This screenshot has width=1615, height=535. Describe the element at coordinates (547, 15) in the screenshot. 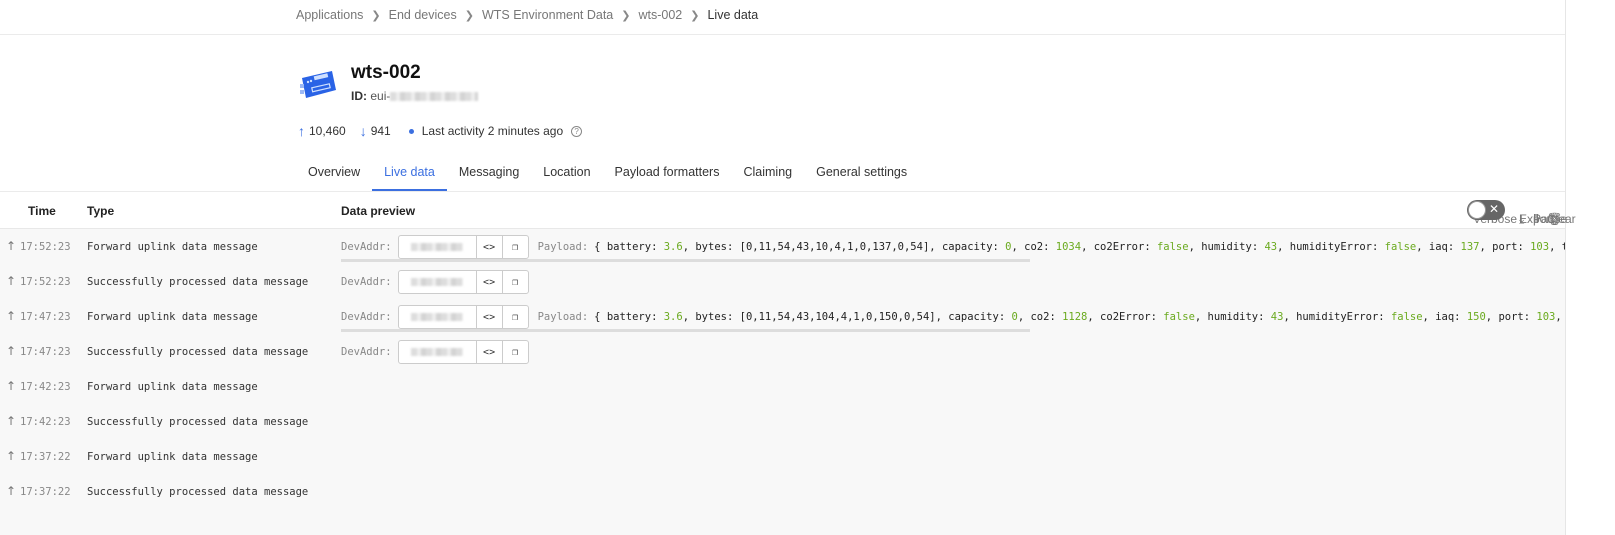

I see `breadcrumb-application: WTS Environment Data` at that location.